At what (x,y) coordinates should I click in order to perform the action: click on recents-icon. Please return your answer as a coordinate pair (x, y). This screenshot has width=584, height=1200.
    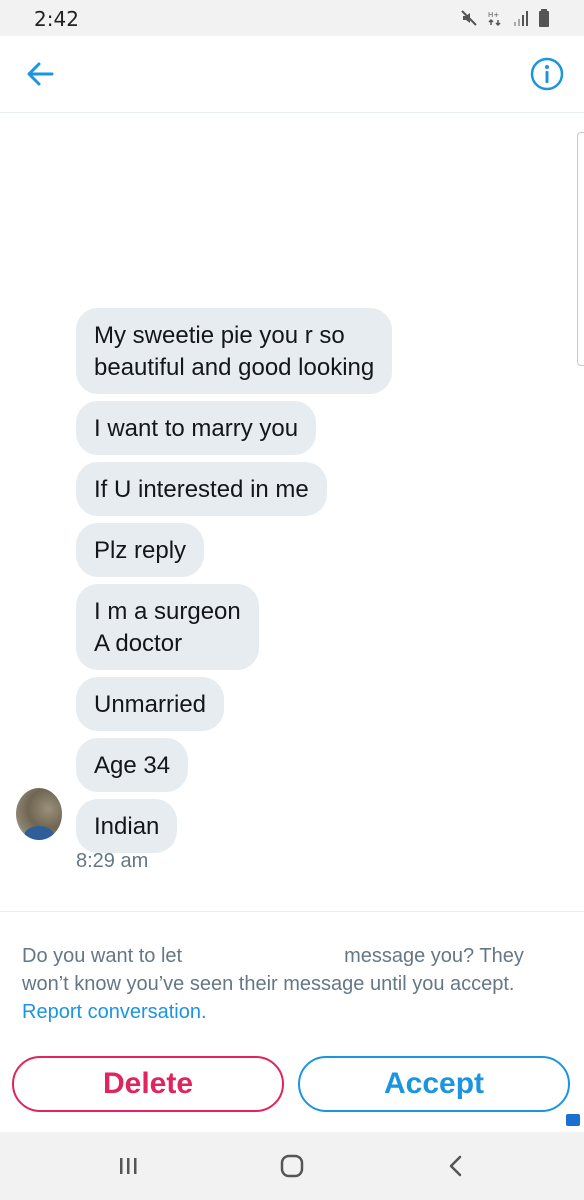
    Looking at the image, I should click on (128, 1166).